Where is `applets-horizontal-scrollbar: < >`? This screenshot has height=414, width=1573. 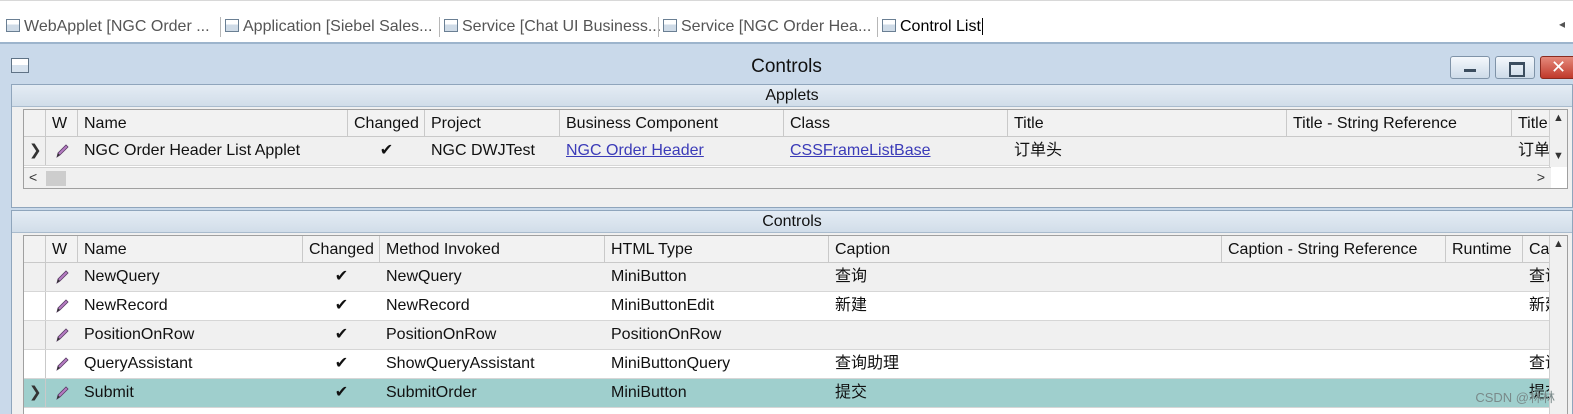 applets-horizontal-scrollbar: < > is located at coordinates (787, 177).